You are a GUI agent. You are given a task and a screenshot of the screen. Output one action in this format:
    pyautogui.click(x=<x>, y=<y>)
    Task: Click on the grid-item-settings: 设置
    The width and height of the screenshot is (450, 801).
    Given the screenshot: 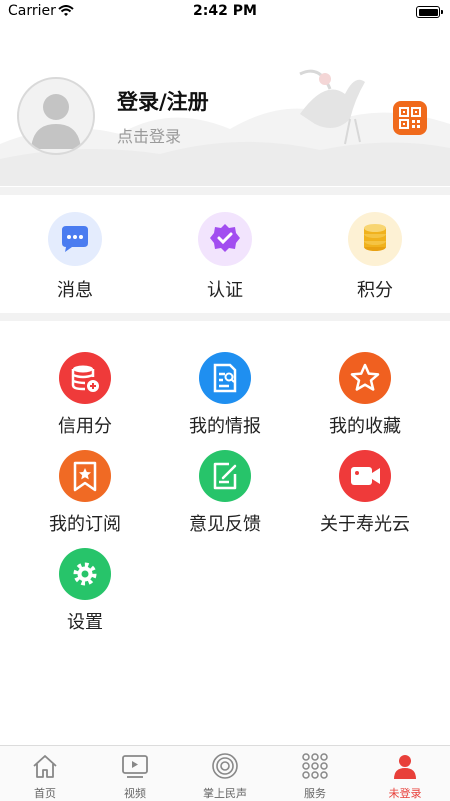 What is the action you would take?
    pyautogui.click(x=85, y=591)
    